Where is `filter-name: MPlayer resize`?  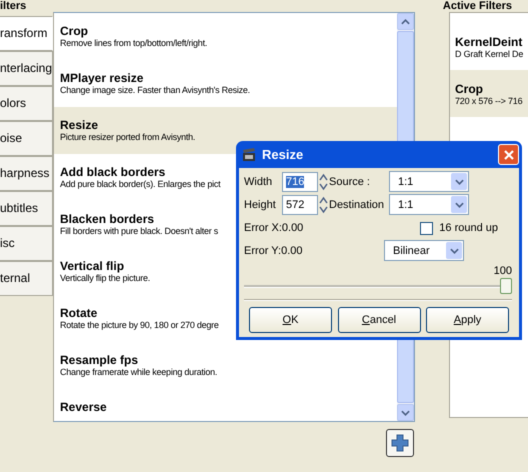
filter-name: MPlayer resize is located at coordinates (102, 78).